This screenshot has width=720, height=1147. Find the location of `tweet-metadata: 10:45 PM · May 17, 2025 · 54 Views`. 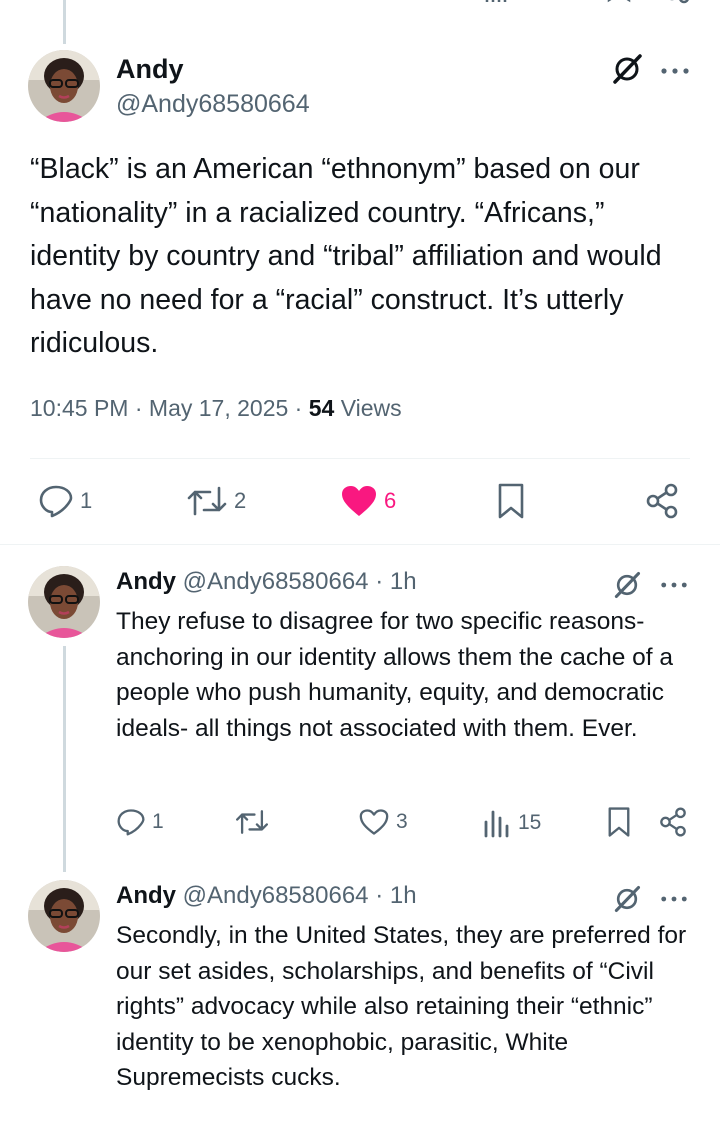

tweet-metadata: 10:45 PM · May 17, 2025 · 54 Views is located at coordinates (216, 408).